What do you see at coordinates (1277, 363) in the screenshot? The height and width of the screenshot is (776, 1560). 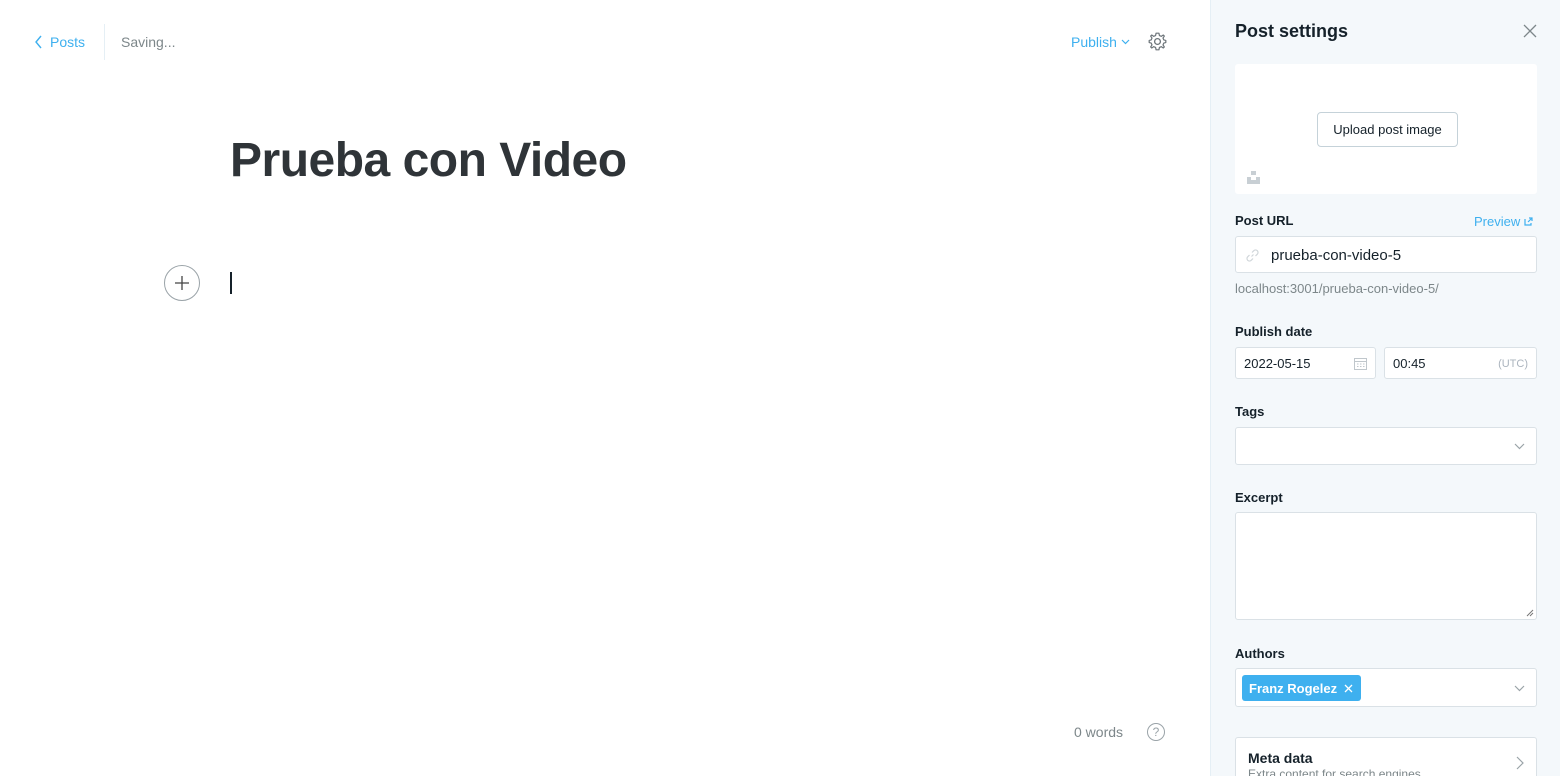 I see `publish-date-value: 2022-05-15` at bounding box center [1277, 363].